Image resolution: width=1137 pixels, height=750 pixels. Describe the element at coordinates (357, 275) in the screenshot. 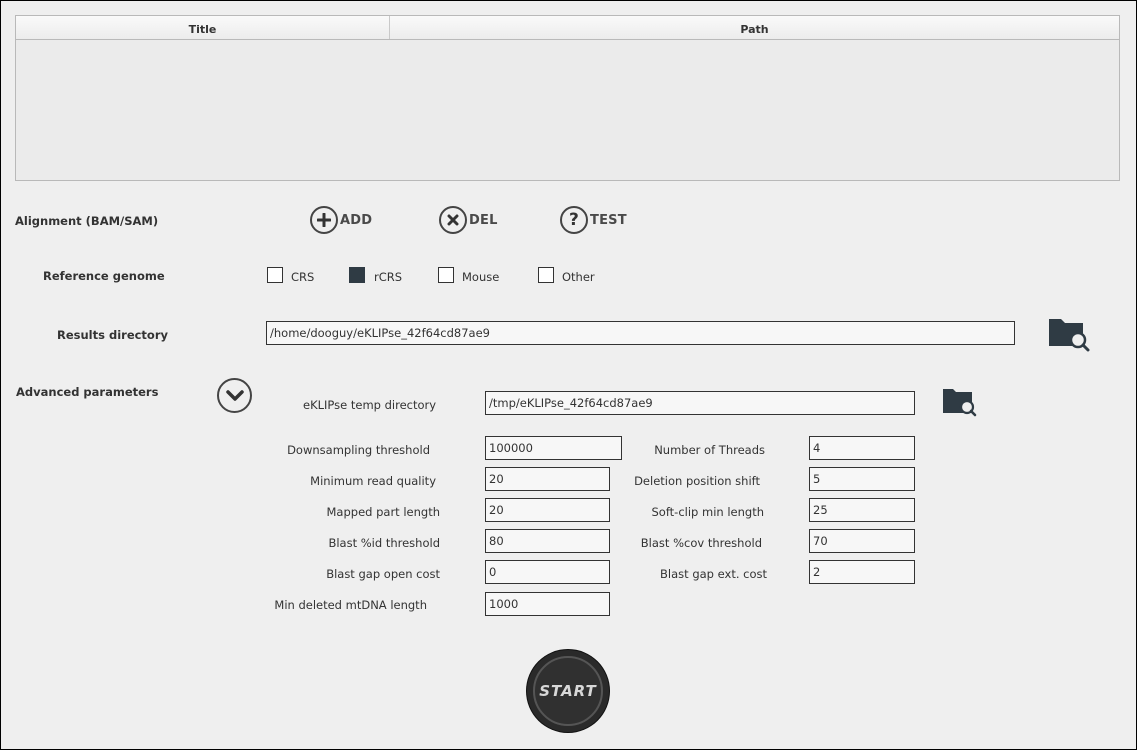

I see `checkbox-rcrs` at that location.